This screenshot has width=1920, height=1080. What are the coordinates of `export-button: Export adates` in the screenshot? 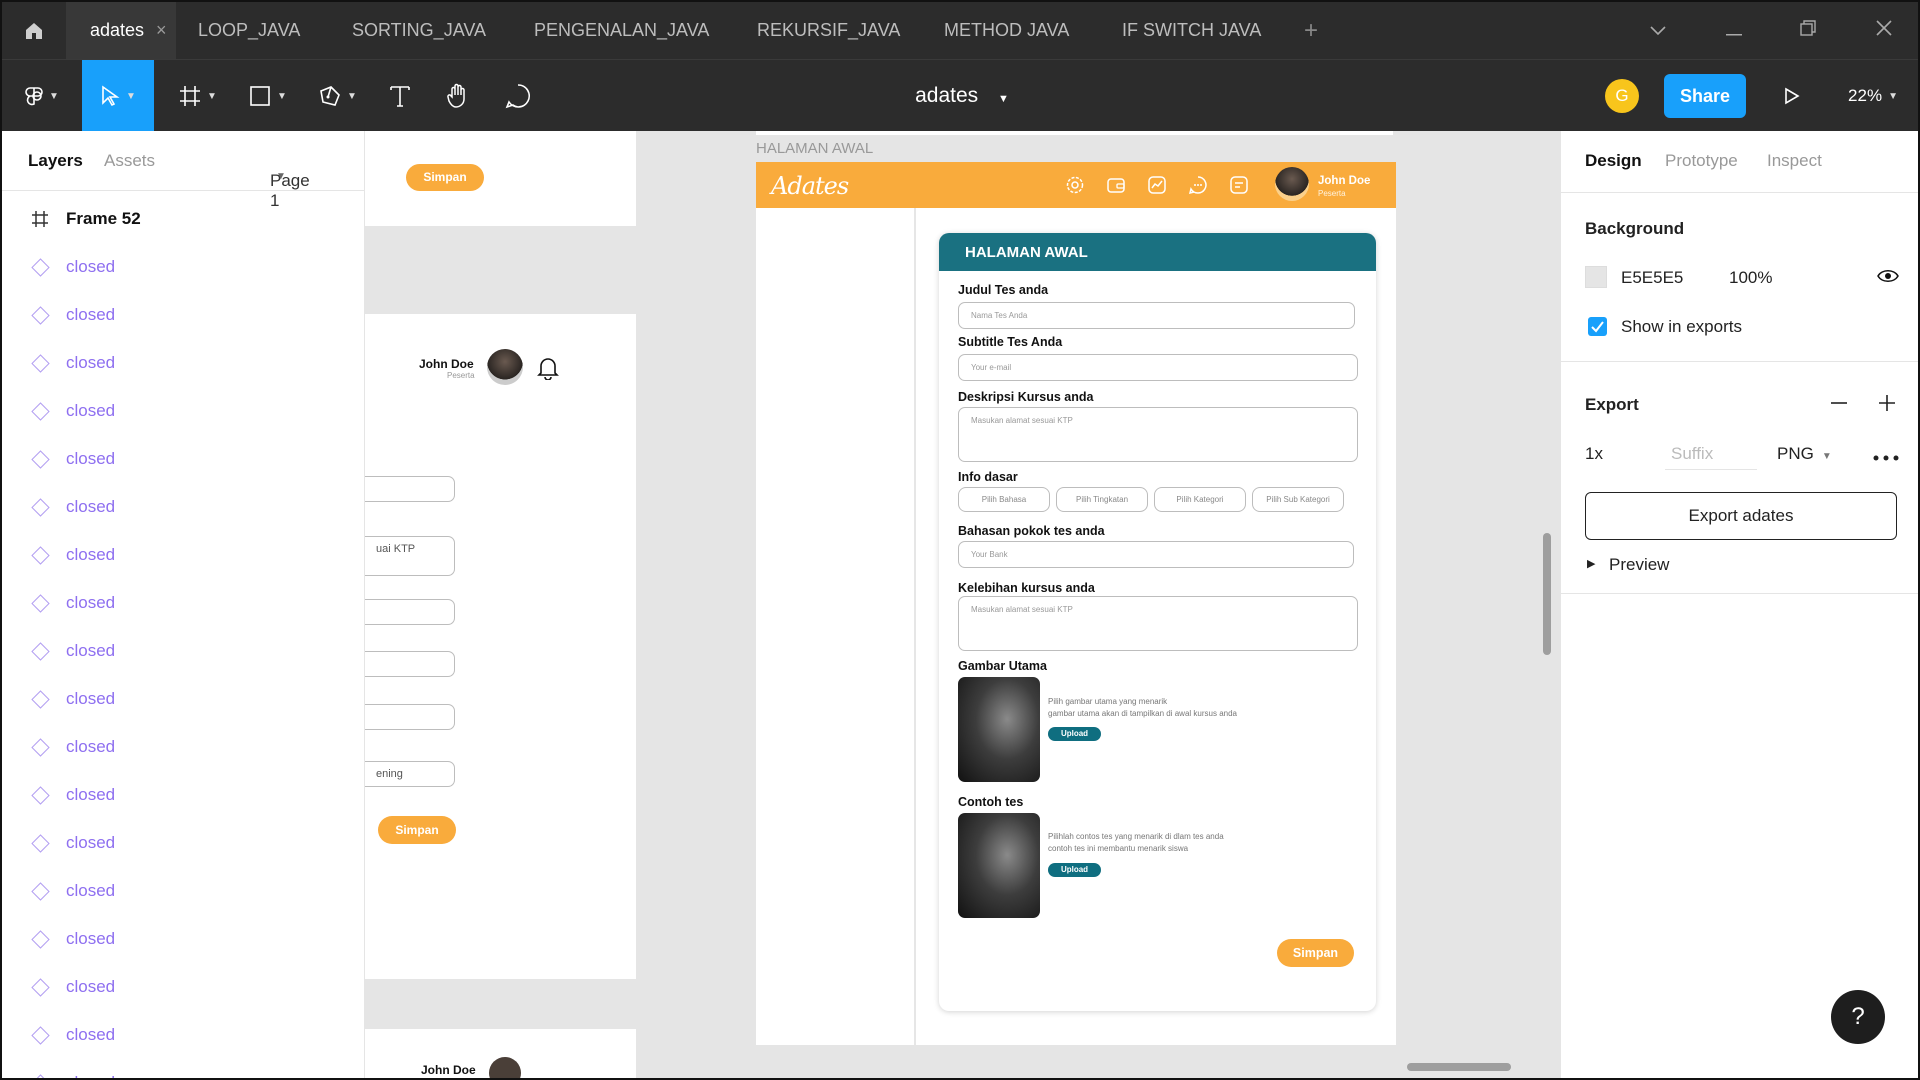 It's located at (1741, 516).